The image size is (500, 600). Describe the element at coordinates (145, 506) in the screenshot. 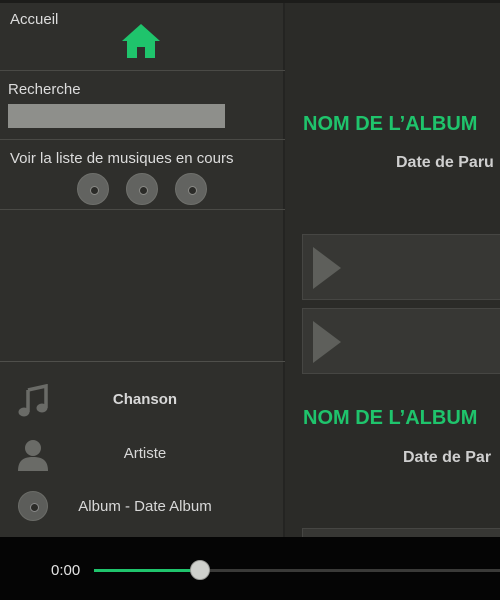

I see `album-name-date: Album - Date Album` at that location.